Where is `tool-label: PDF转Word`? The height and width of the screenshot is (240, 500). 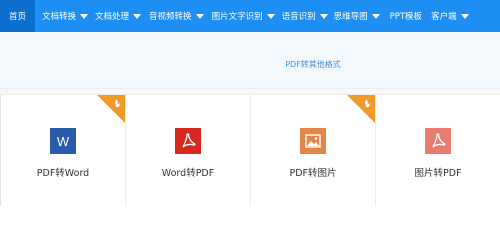 tool-label: PDF转Word is located at coordinates (63, 173).